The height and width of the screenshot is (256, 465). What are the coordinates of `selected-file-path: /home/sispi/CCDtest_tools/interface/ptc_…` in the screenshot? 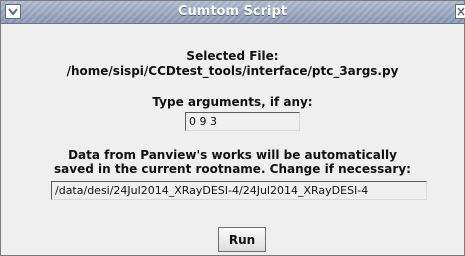 It's located at (232, 71).